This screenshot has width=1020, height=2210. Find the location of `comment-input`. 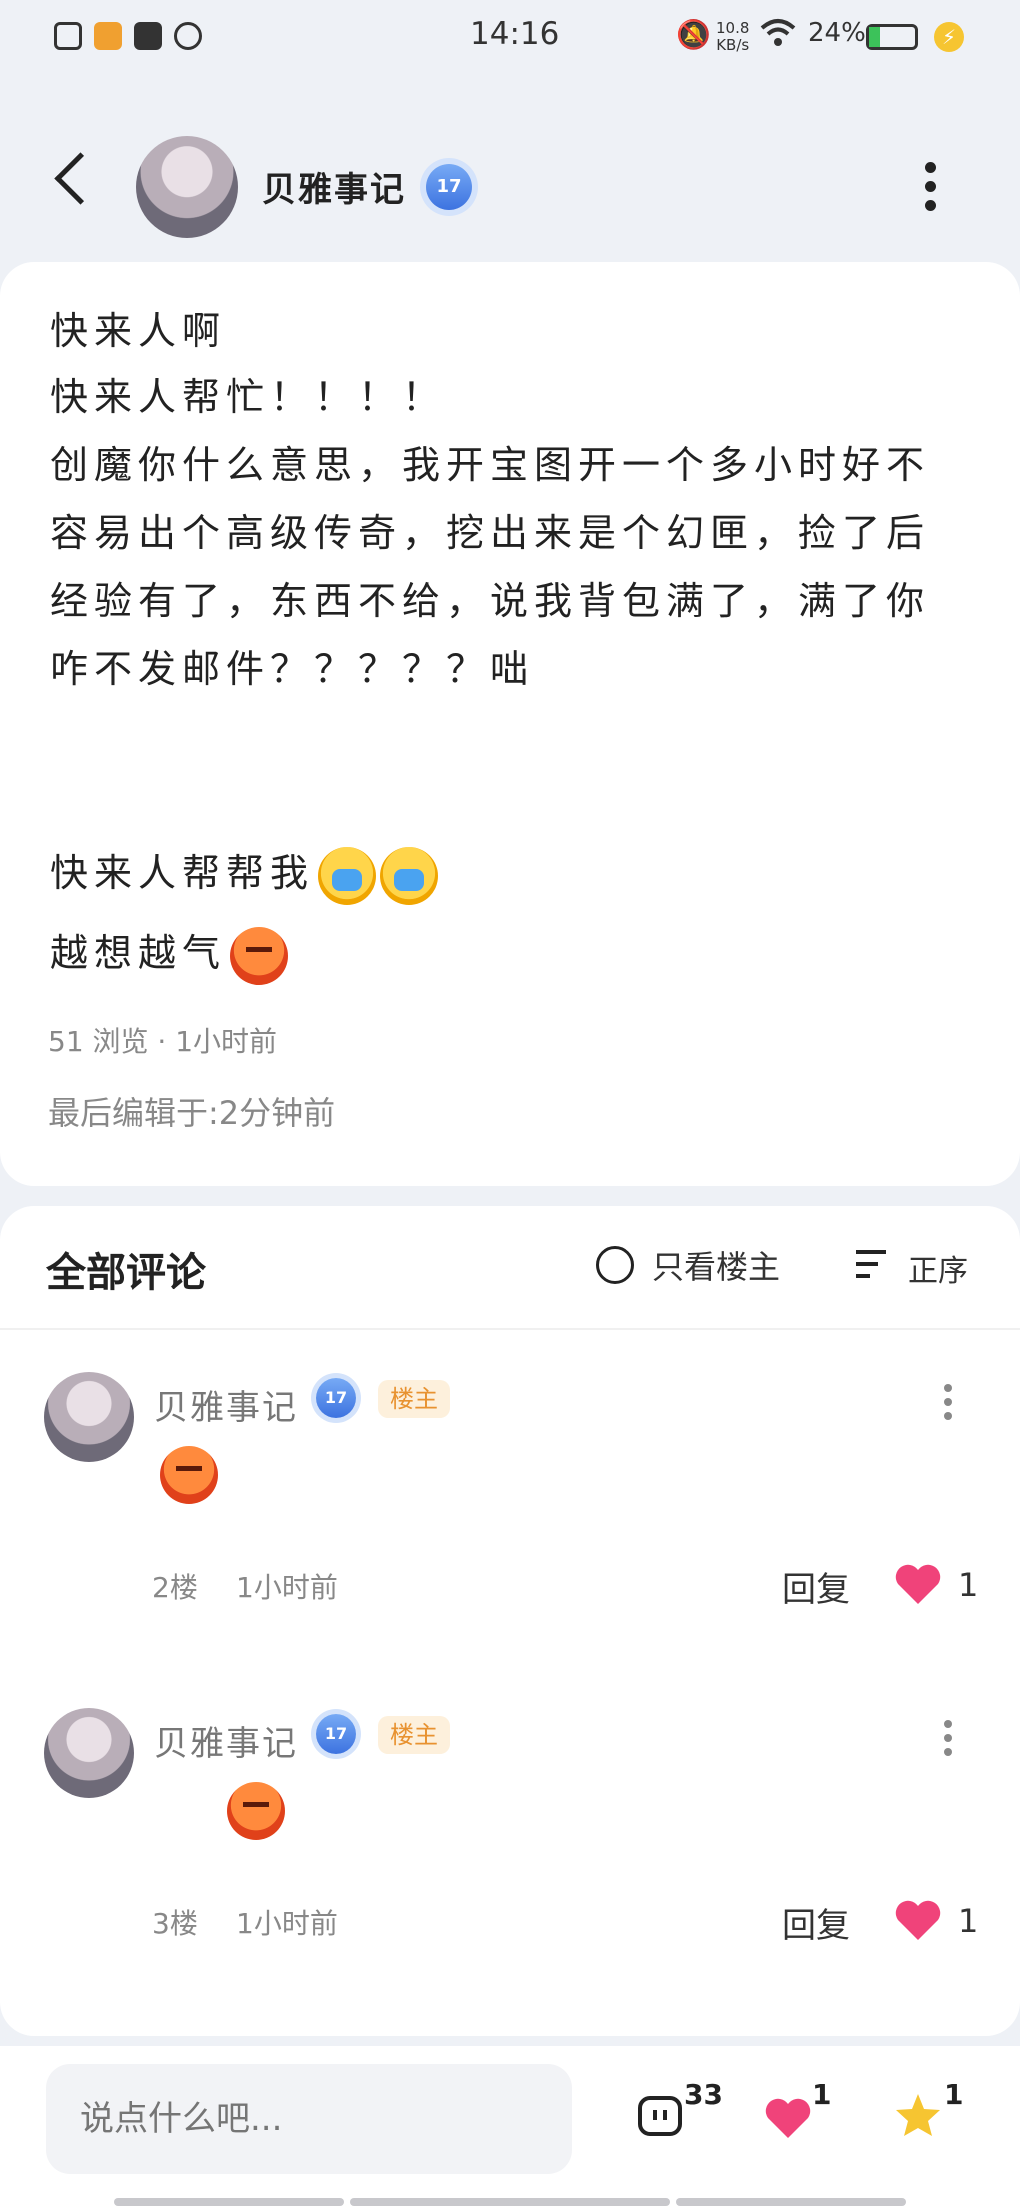

comment-input is located at coordinates (309, 2119).